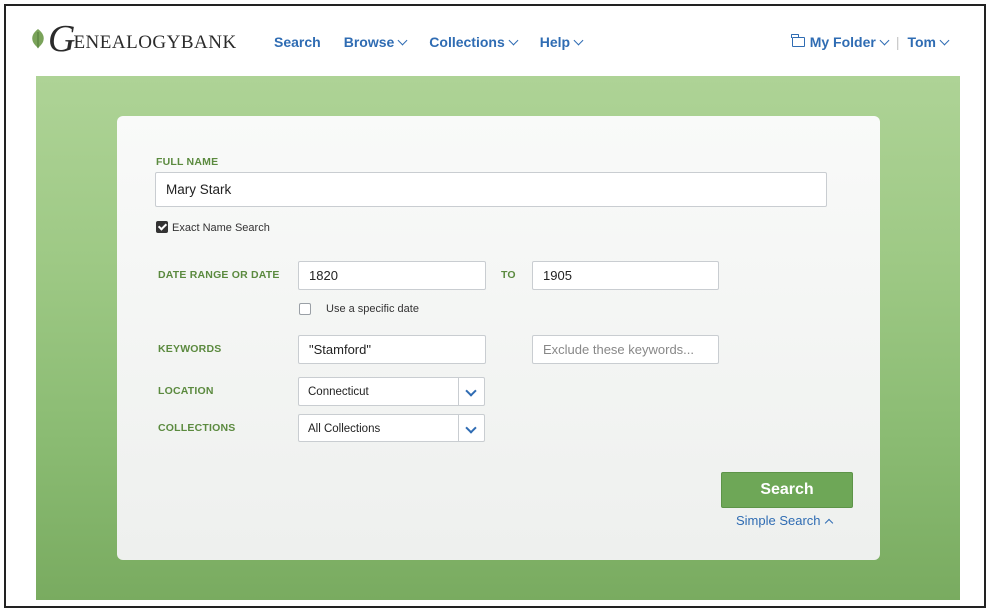  I want to click on user-nav: My Folder | Tom, so click(870, 42).